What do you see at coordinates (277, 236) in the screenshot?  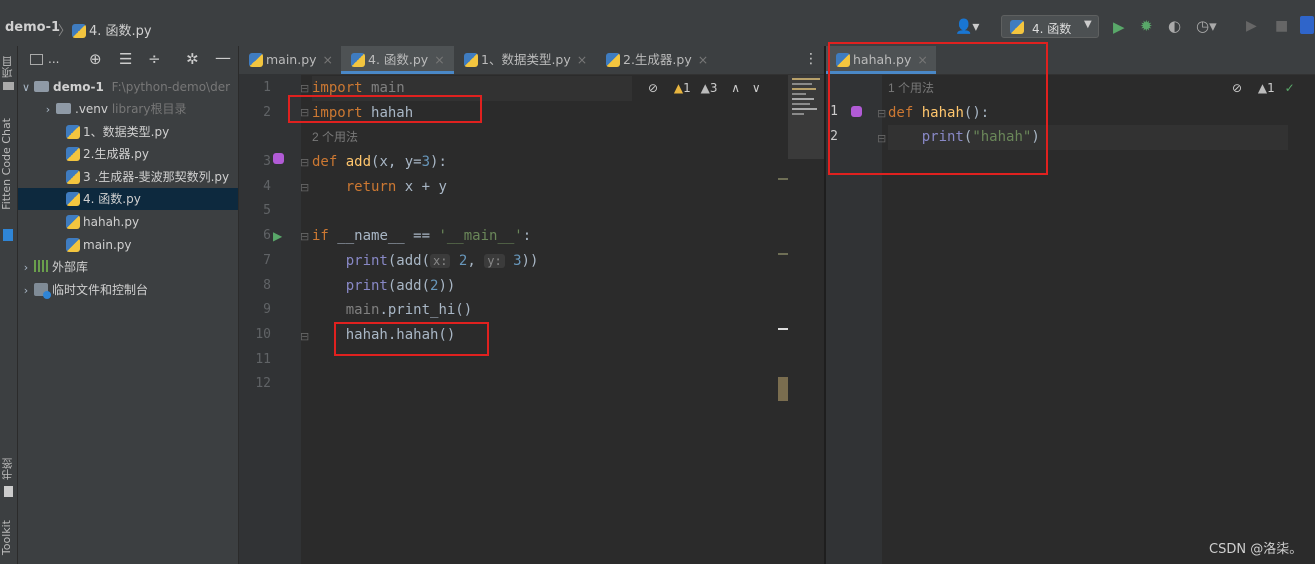 I see `run-gutter-icon: ▶` at bounding box center [277, 236].